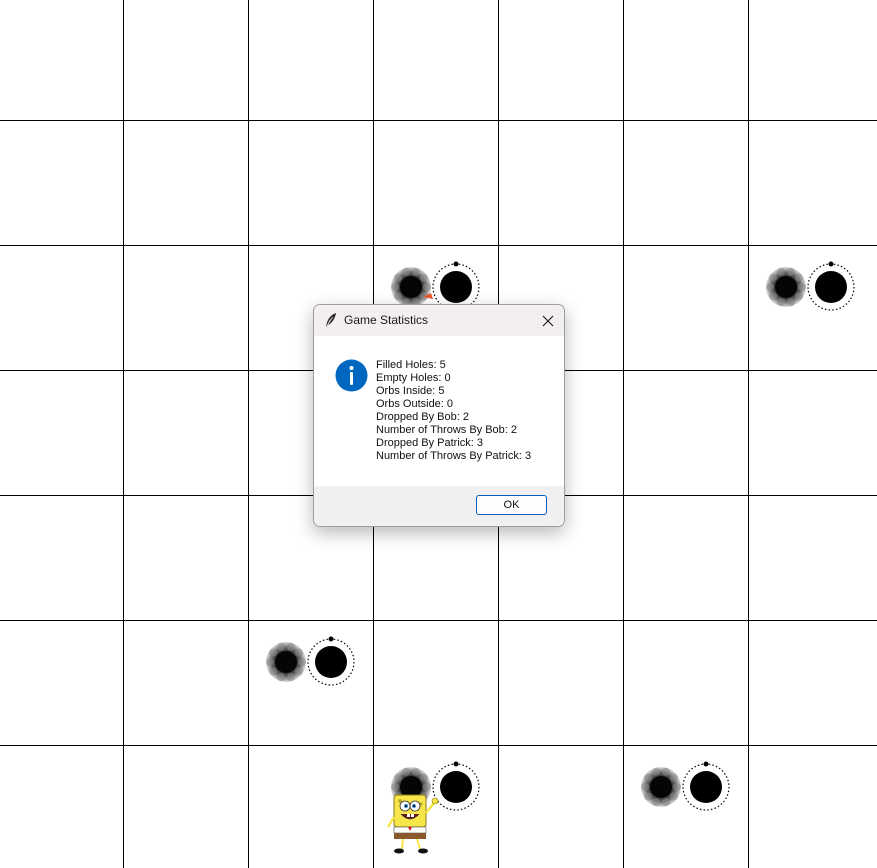 Image resolution: width=877 pixels, height=868 pixels. Describe the element at coordinates (439, 506) in the screenshot. I see `dialog-footer: OK` at that location.